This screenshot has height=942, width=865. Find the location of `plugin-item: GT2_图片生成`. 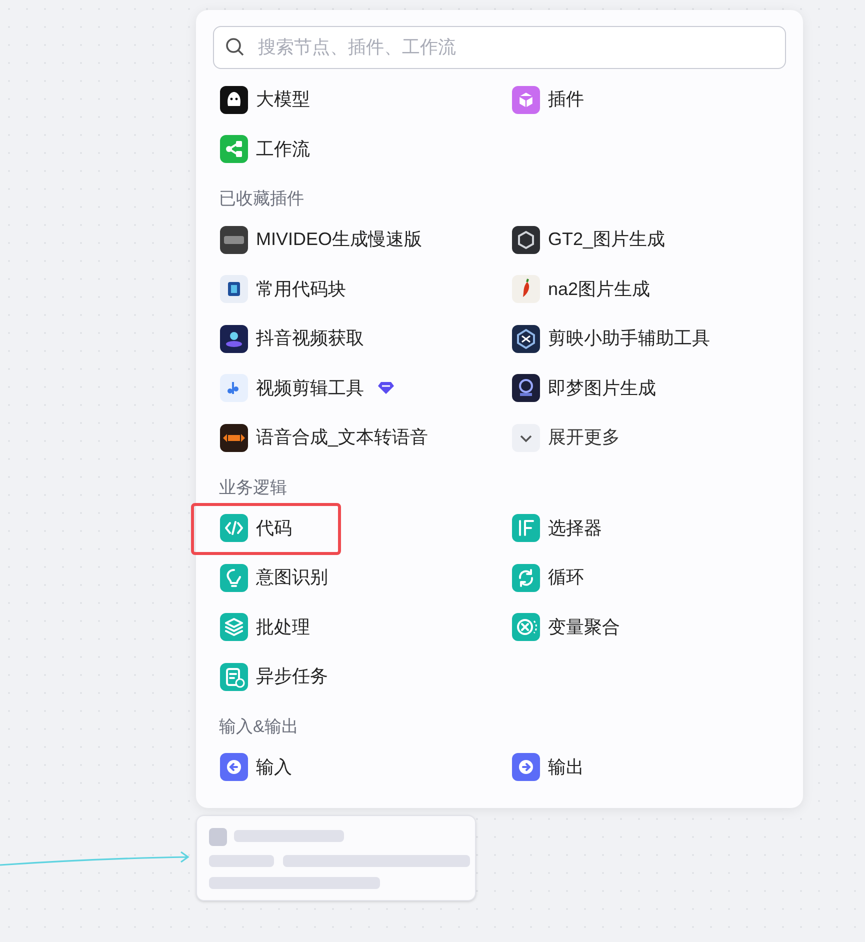

plugin-item: GT2_图片生成 is located at coordinates (589, 240).